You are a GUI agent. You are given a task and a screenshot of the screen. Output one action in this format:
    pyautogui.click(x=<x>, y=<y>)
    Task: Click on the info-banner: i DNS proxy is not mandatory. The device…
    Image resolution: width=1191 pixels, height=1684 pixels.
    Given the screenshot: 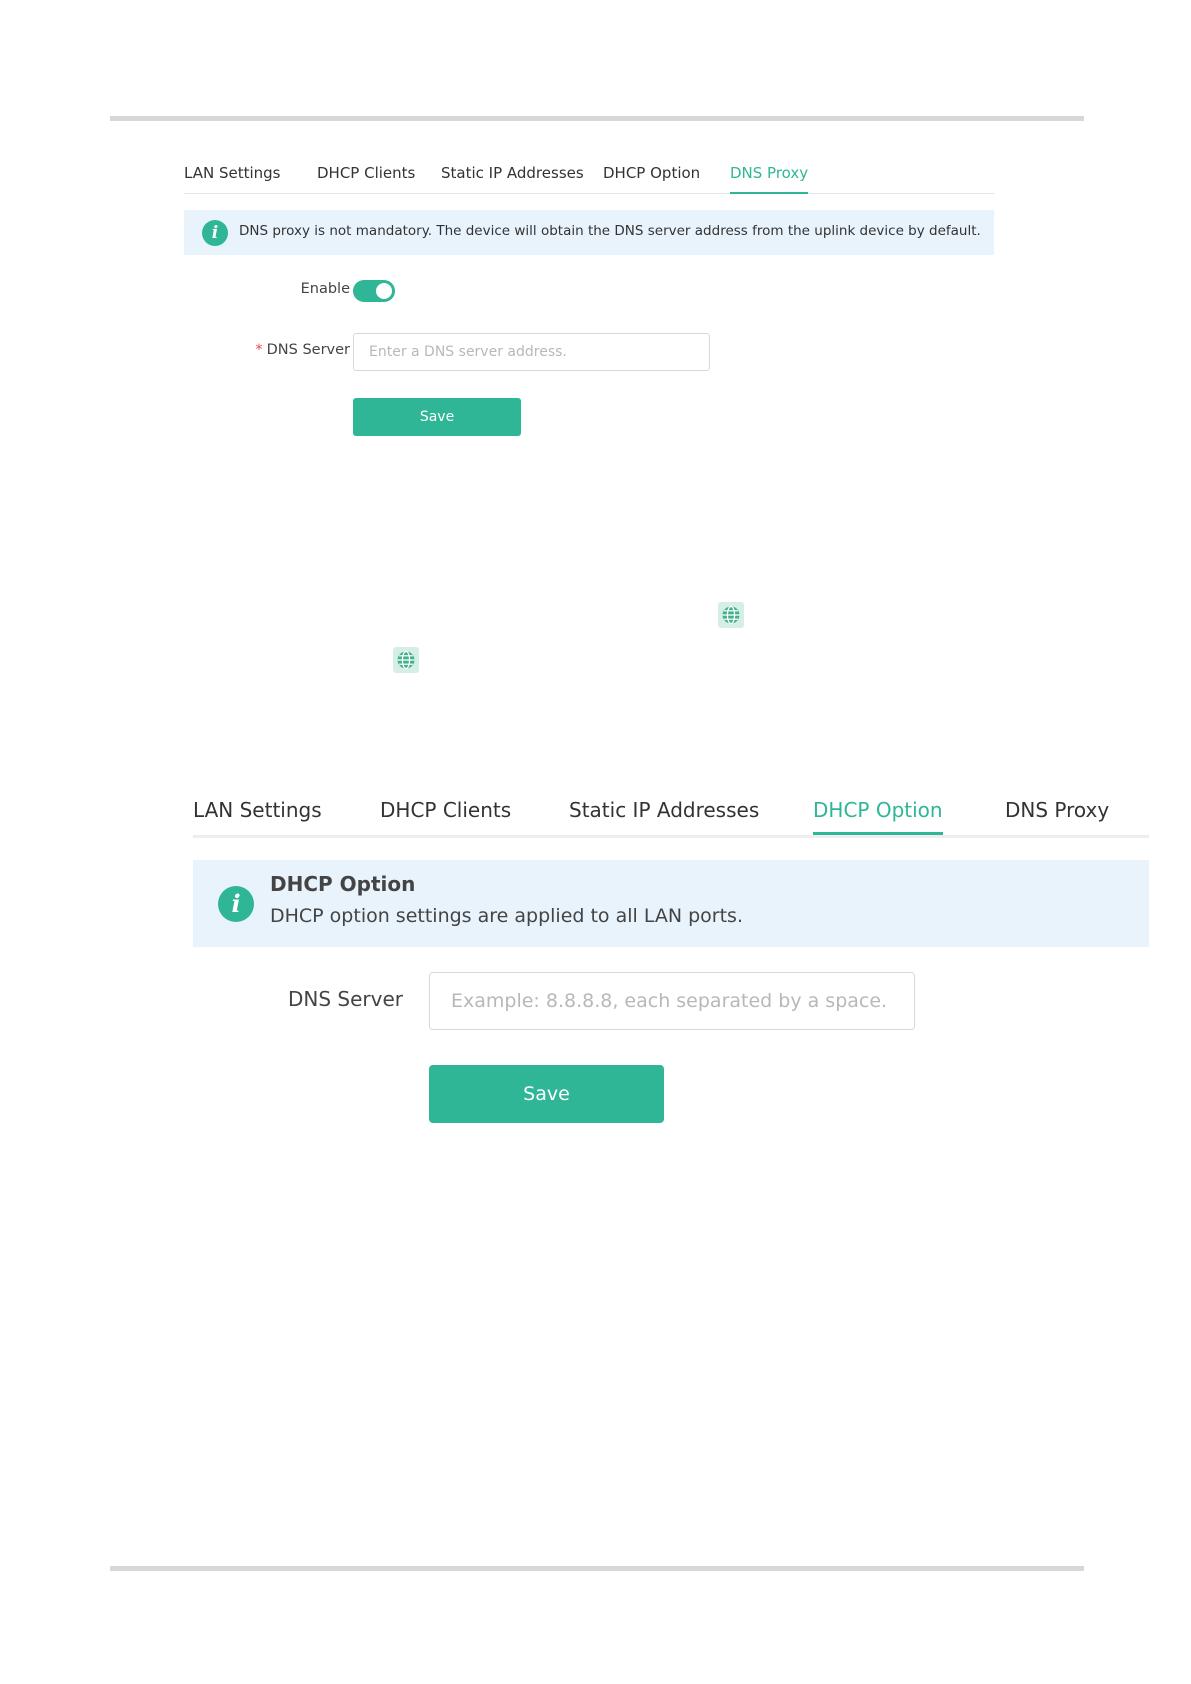 What is the action you would take?
    pyautogui.click(x=589, y=232)
    